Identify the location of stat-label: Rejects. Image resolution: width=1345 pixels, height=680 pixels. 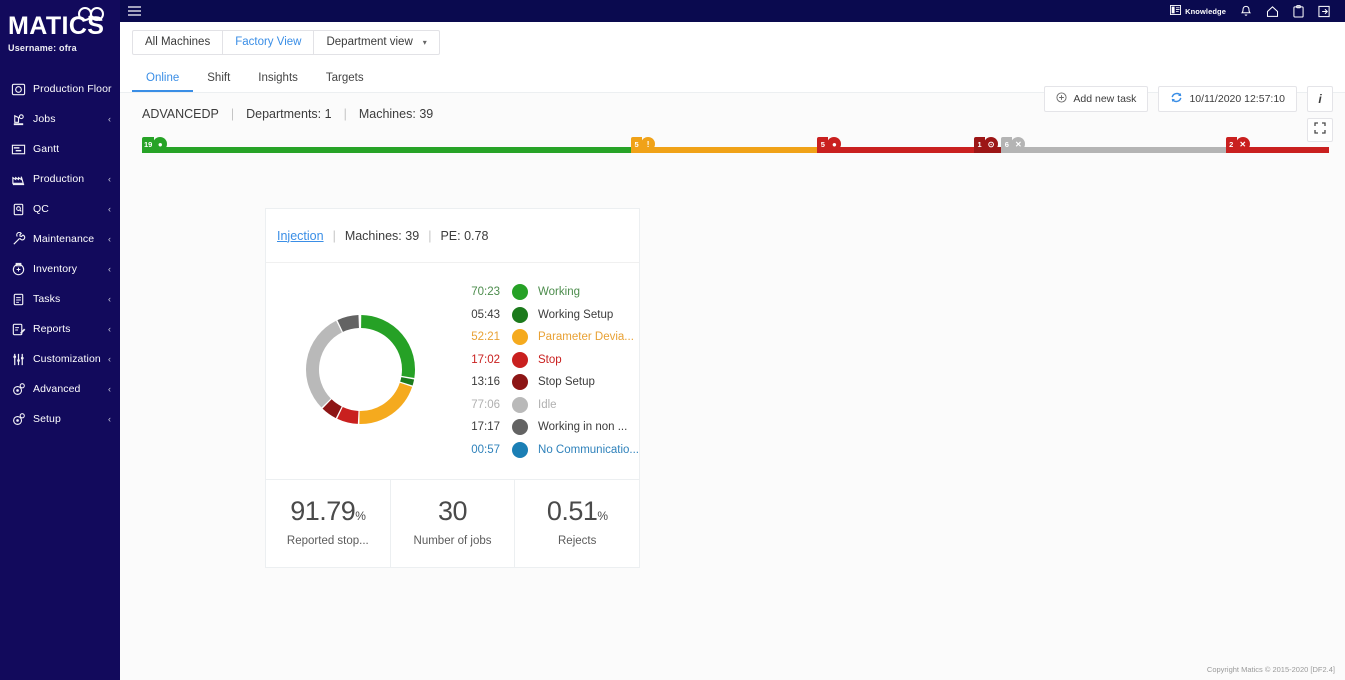
(577, 541).